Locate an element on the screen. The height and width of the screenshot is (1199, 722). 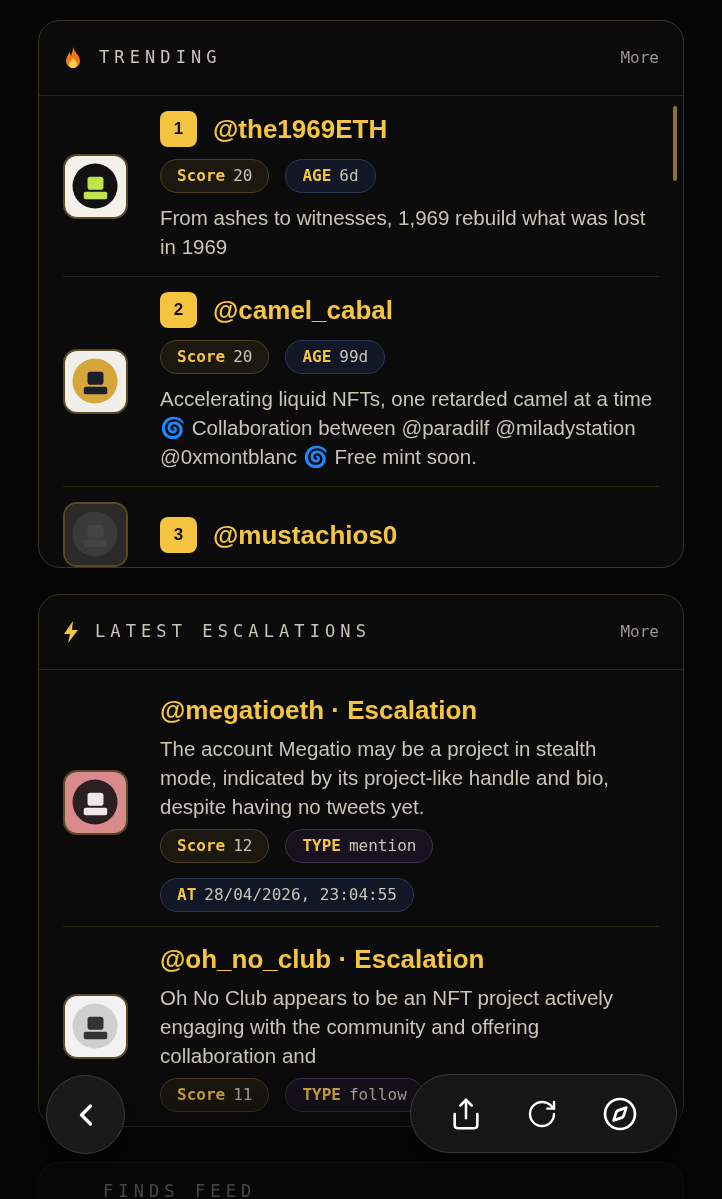
rank-badge: 3 is located at coordinates (178, 534).